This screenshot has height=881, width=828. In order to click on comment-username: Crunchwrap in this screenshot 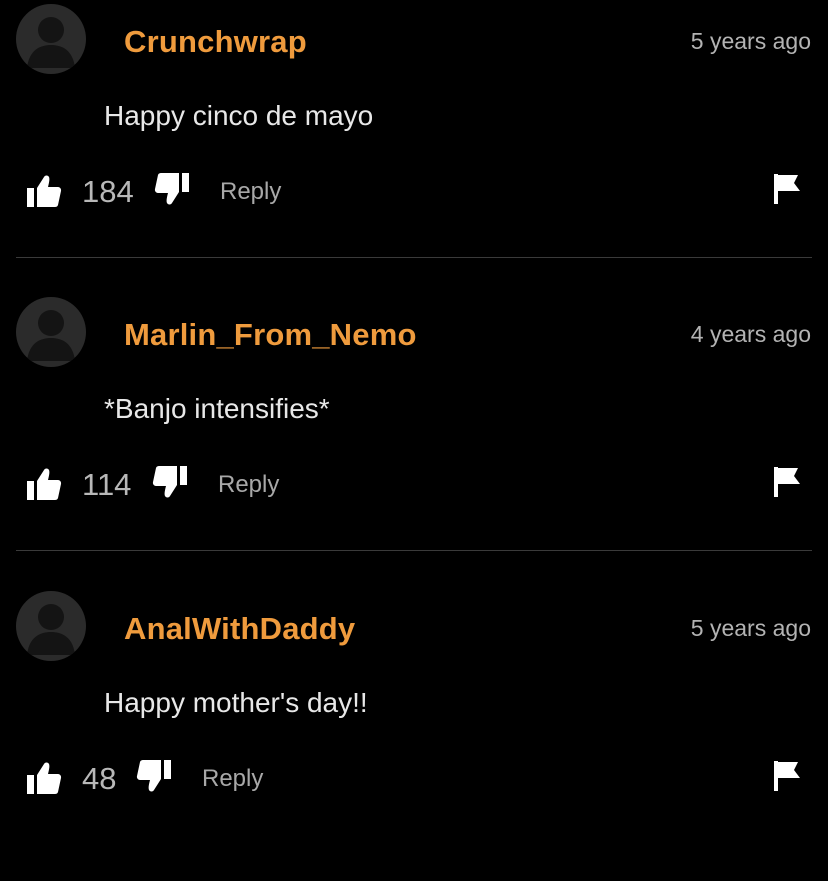, I will do `click(215, 42)`.